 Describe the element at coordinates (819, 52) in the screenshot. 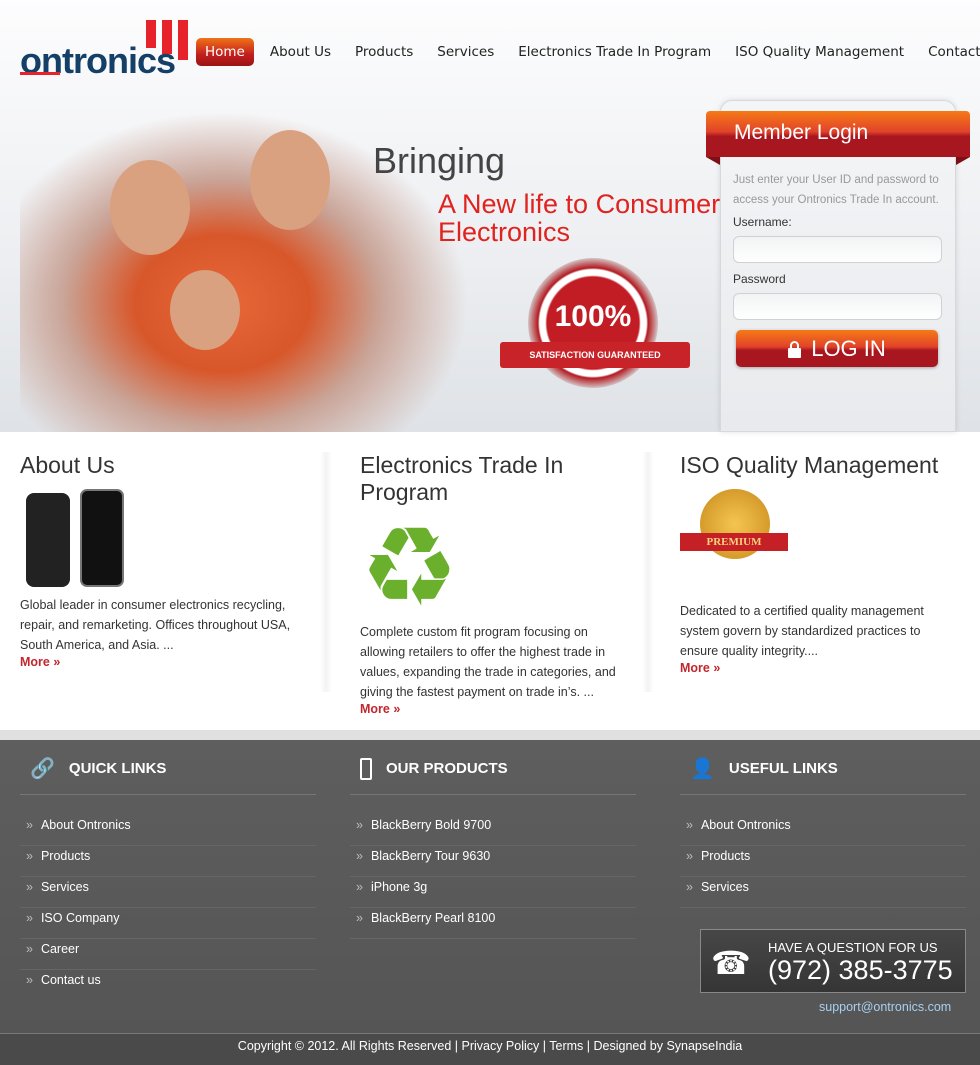

I see `nav-iso: ISO Quality Management` at that location.